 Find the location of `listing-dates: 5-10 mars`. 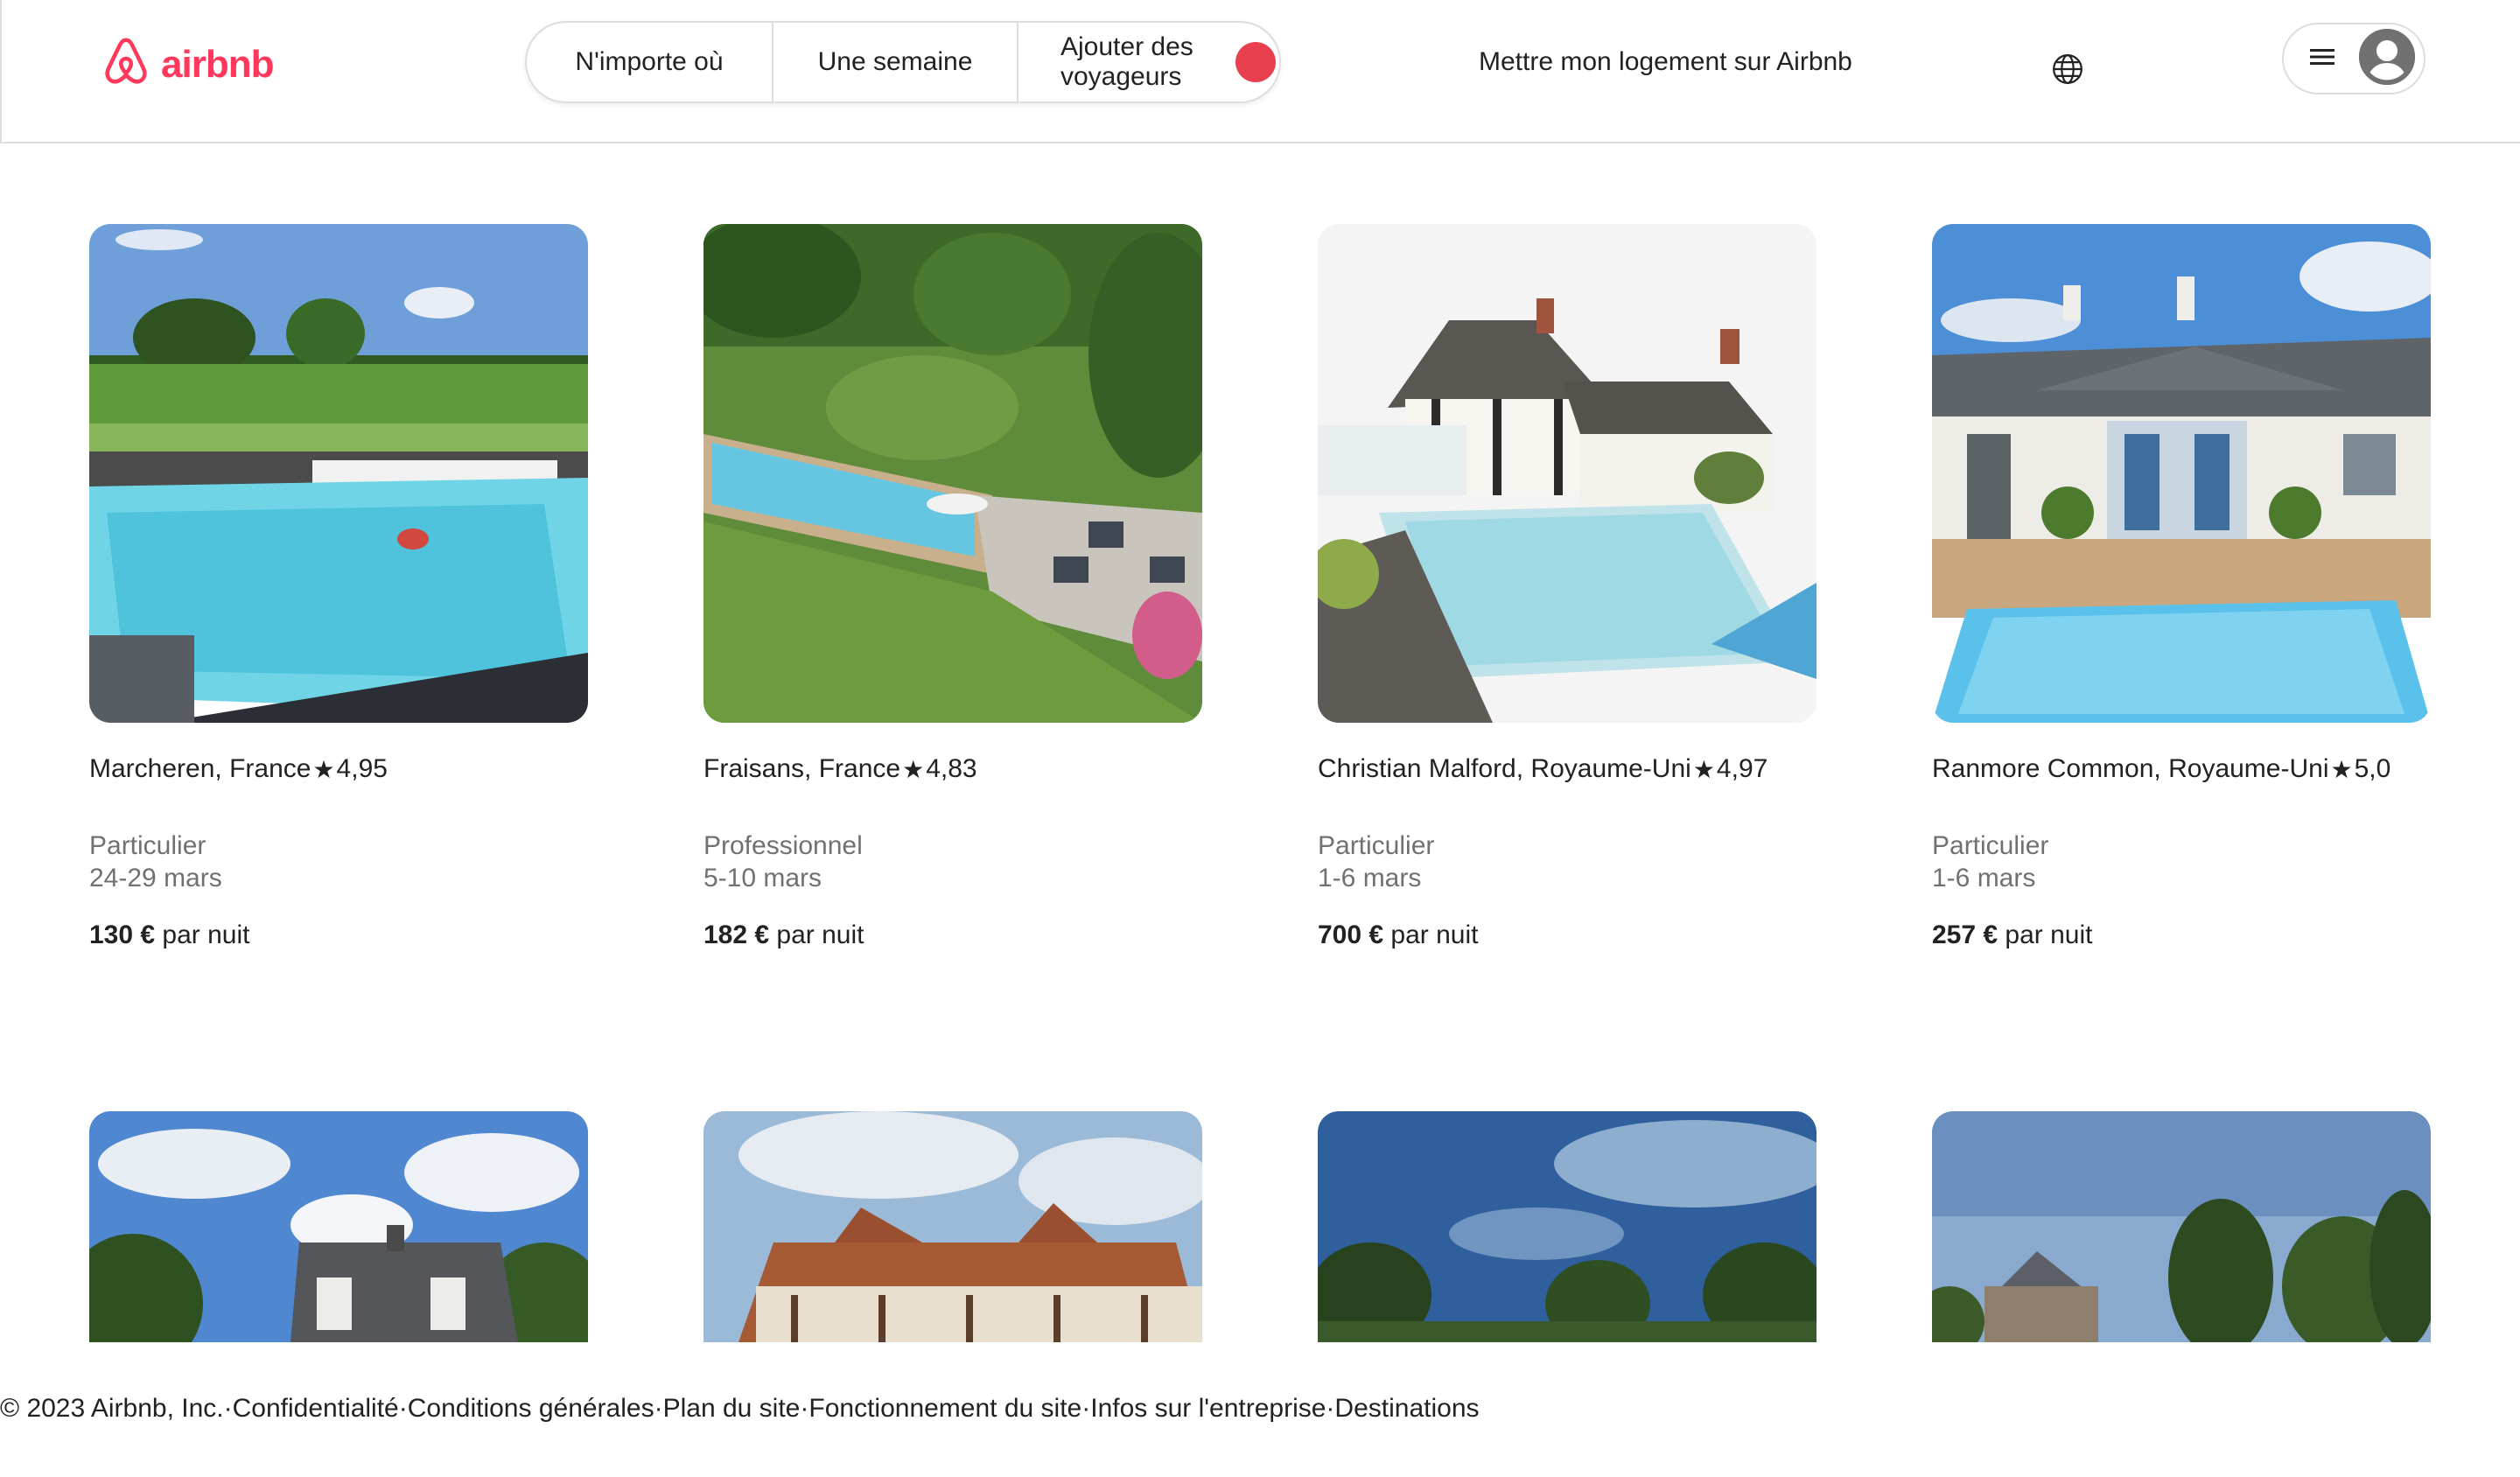

listing-dates: 5-10 mars is located at coordinates (763, 878).